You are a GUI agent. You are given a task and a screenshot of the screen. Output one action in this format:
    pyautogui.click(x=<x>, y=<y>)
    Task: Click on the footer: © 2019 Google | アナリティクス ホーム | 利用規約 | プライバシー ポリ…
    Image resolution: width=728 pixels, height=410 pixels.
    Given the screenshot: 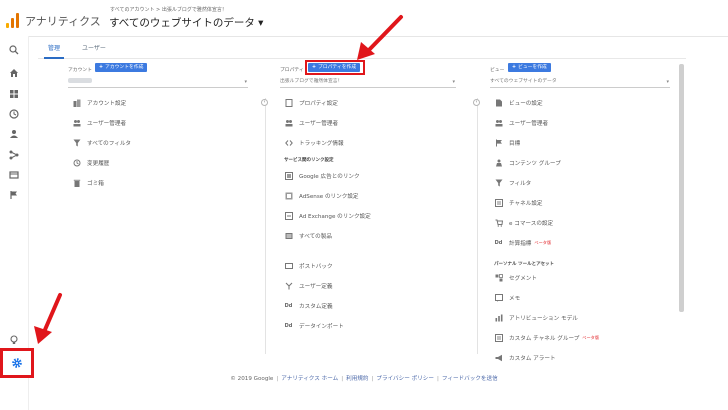 What is the action you would take?
    pyautogui.click(x=364, y=378)
    